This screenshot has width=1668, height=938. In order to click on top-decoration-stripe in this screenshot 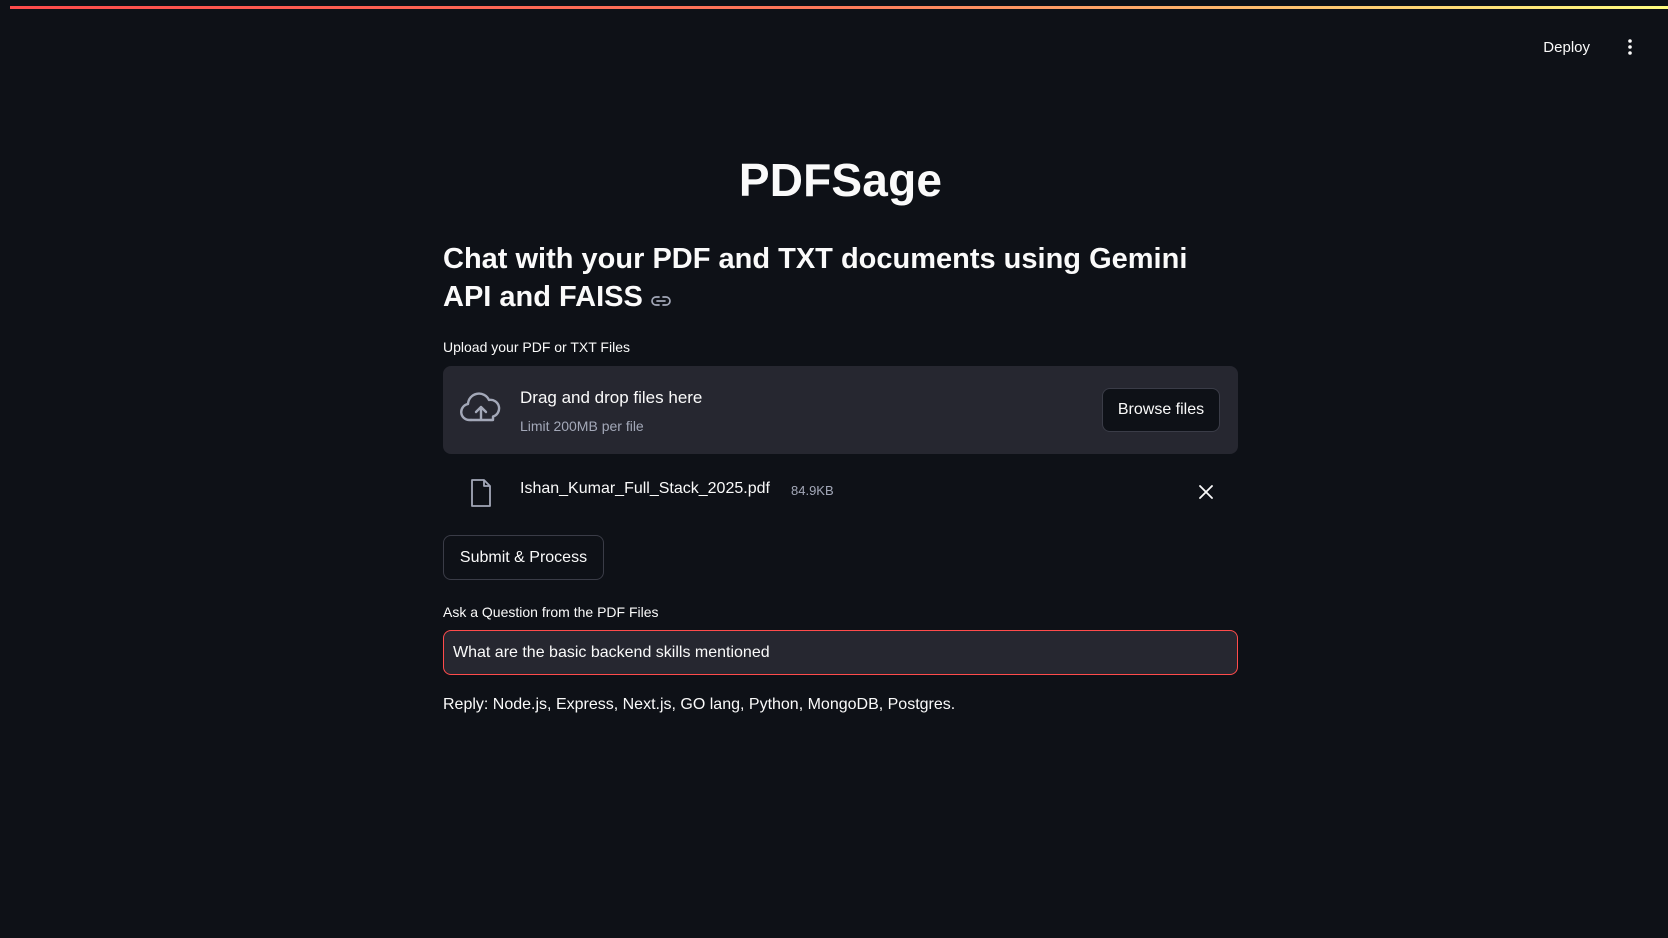, I will do `click(839, 7)`.